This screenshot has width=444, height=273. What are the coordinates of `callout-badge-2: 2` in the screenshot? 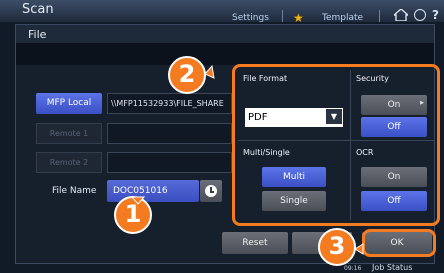 It's located at (187, 75).